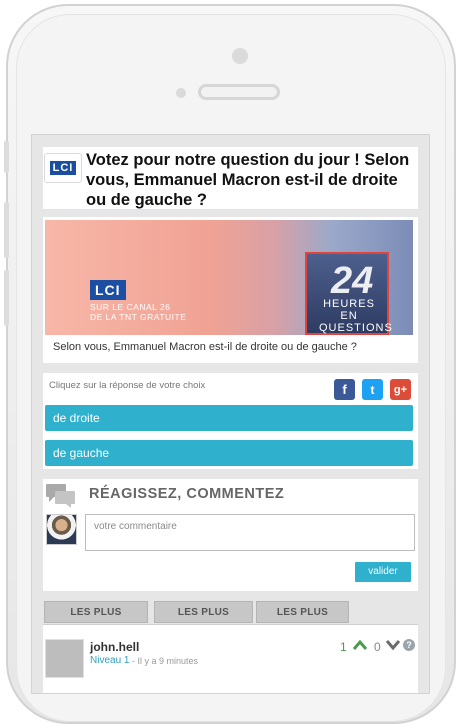 Image resolution: width=459 pixels, height=724 pixels. Describe the element at coordinates (187, 494) in the screenshot. I see `comment-section-title: RÉAGISSEZ, COMMENTEZ` at that location.